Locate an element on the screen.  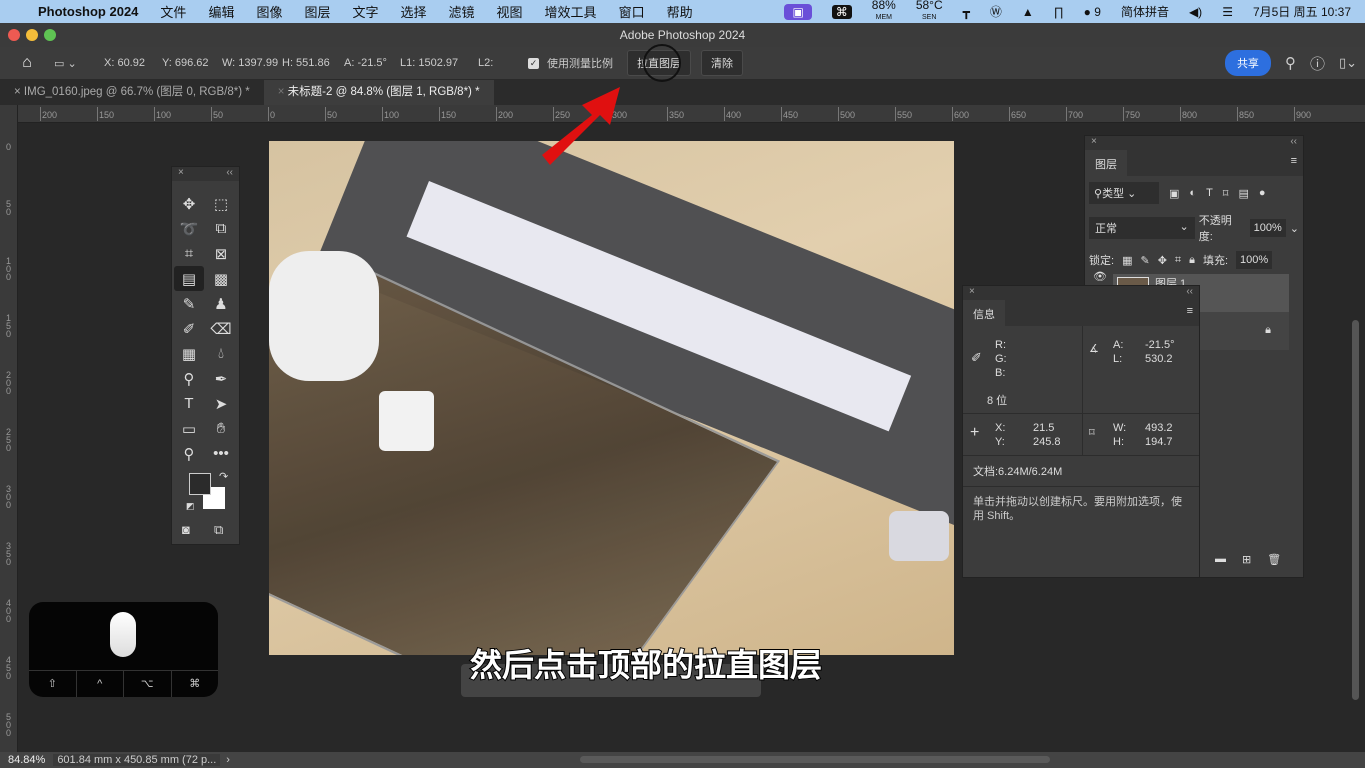
opacity-input: 100% is located at coordinates (1267, 228).